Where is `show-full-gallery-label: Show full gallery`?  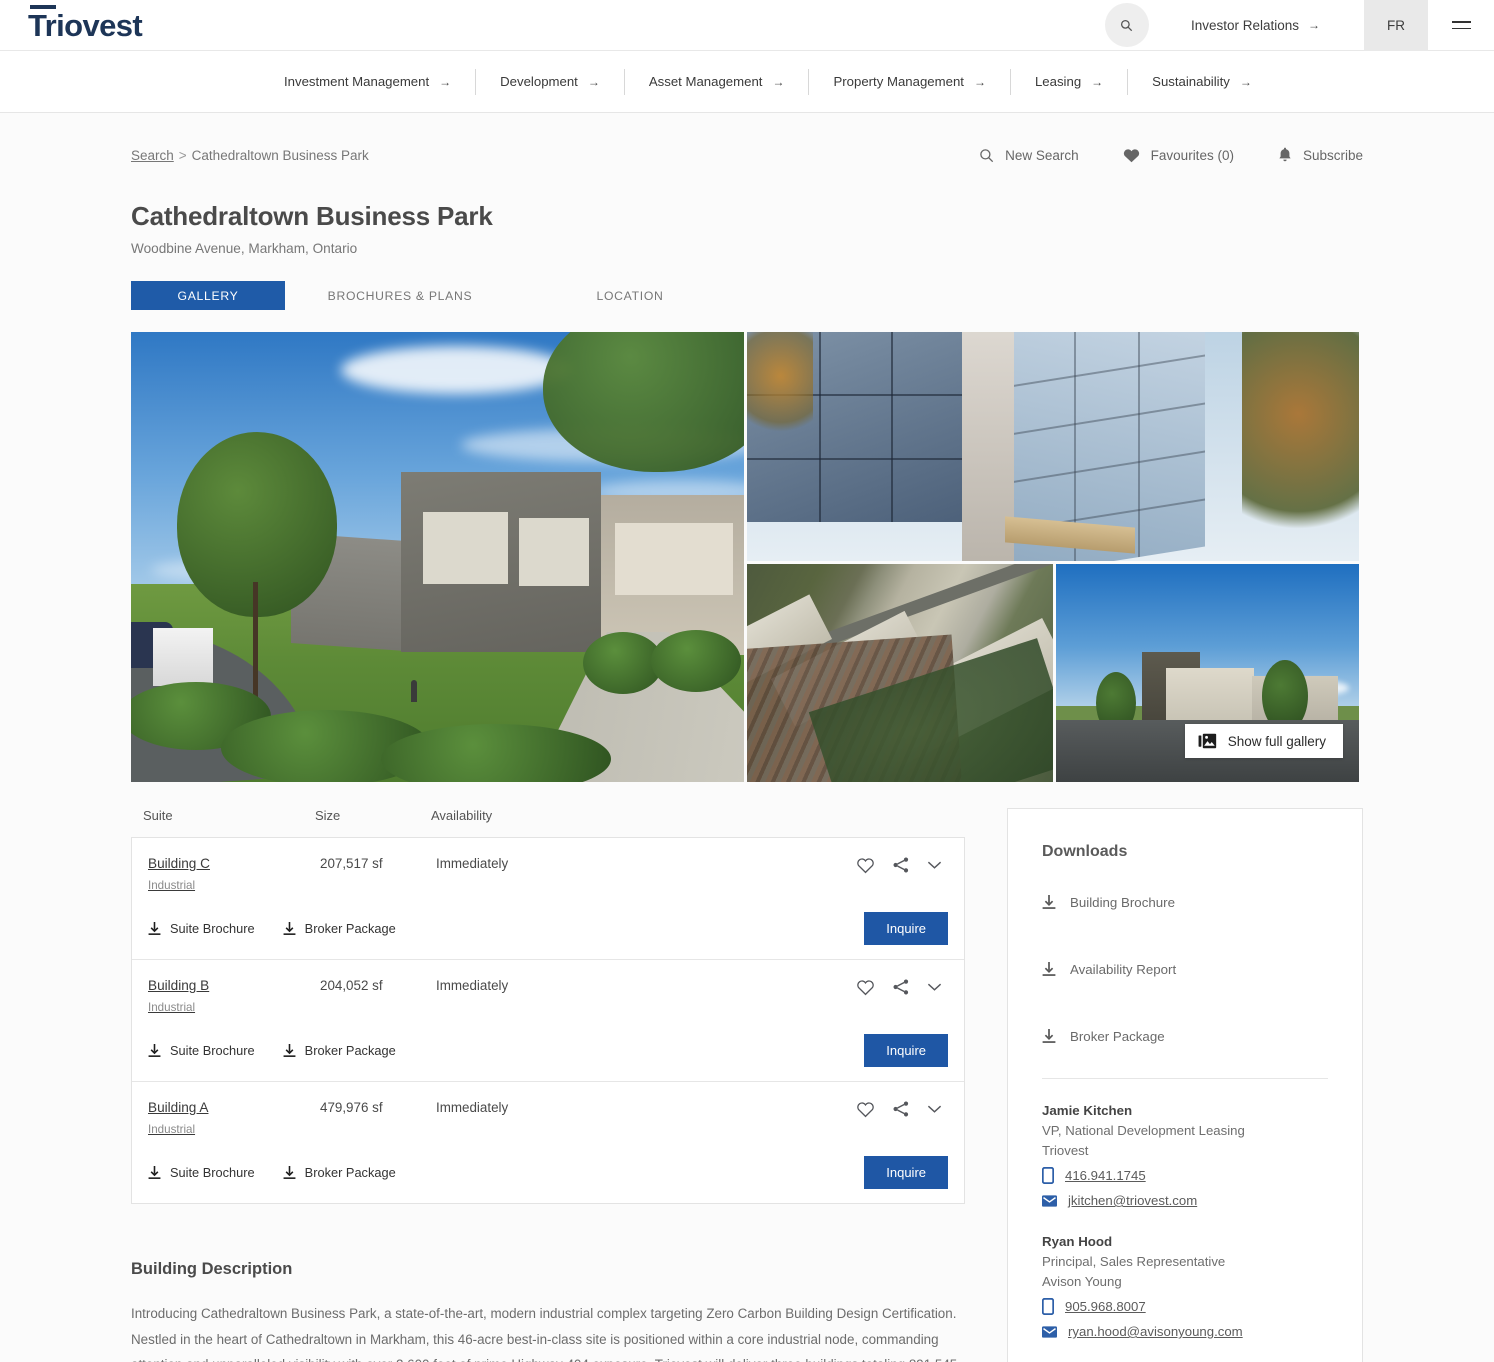 show-full-gallery-label: Show full gallery is located at coordinates (1276, 741).